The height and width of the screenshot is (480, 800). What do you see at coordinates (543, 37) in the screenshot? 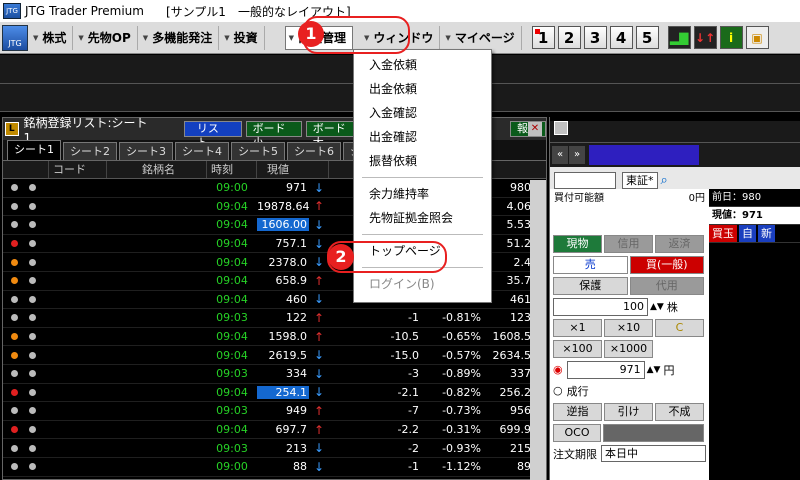
I see `layout-button-1: 1` at bounding box center [543, 37].